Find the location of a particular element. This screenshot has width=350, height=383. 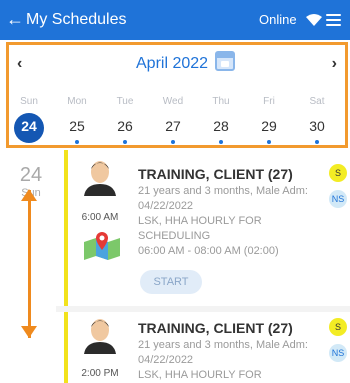

scroll-annotation-arrow is located at coordinates (29, 264).